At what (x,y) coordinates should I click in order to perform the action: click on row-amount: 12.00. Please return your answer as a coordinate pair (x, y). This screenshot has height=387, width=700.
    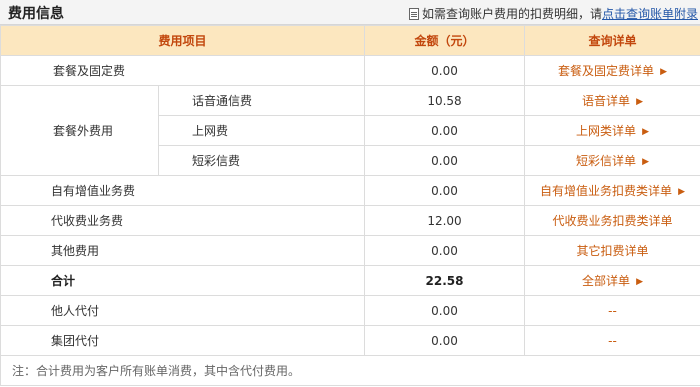
    Looking at the image, I should click on (445, 220).